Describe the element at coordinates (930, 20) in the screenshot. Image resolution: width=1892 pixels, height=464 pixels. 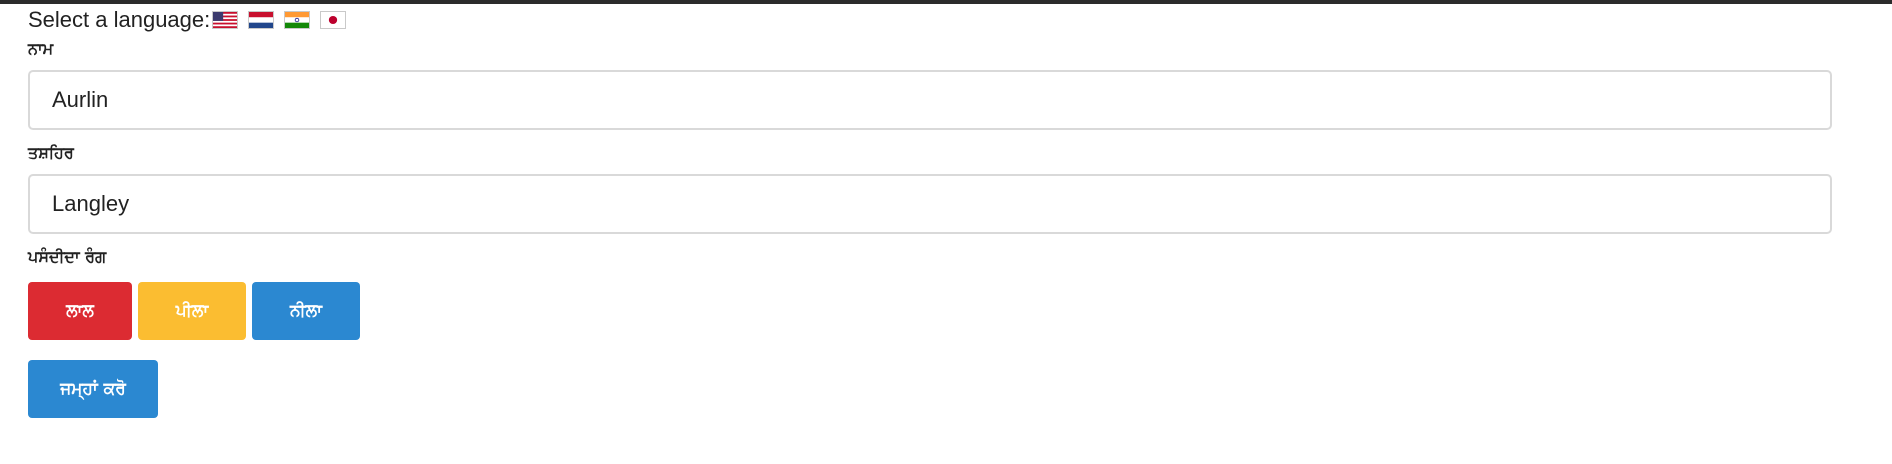
I see `language-selector: Select a language:` at that location.